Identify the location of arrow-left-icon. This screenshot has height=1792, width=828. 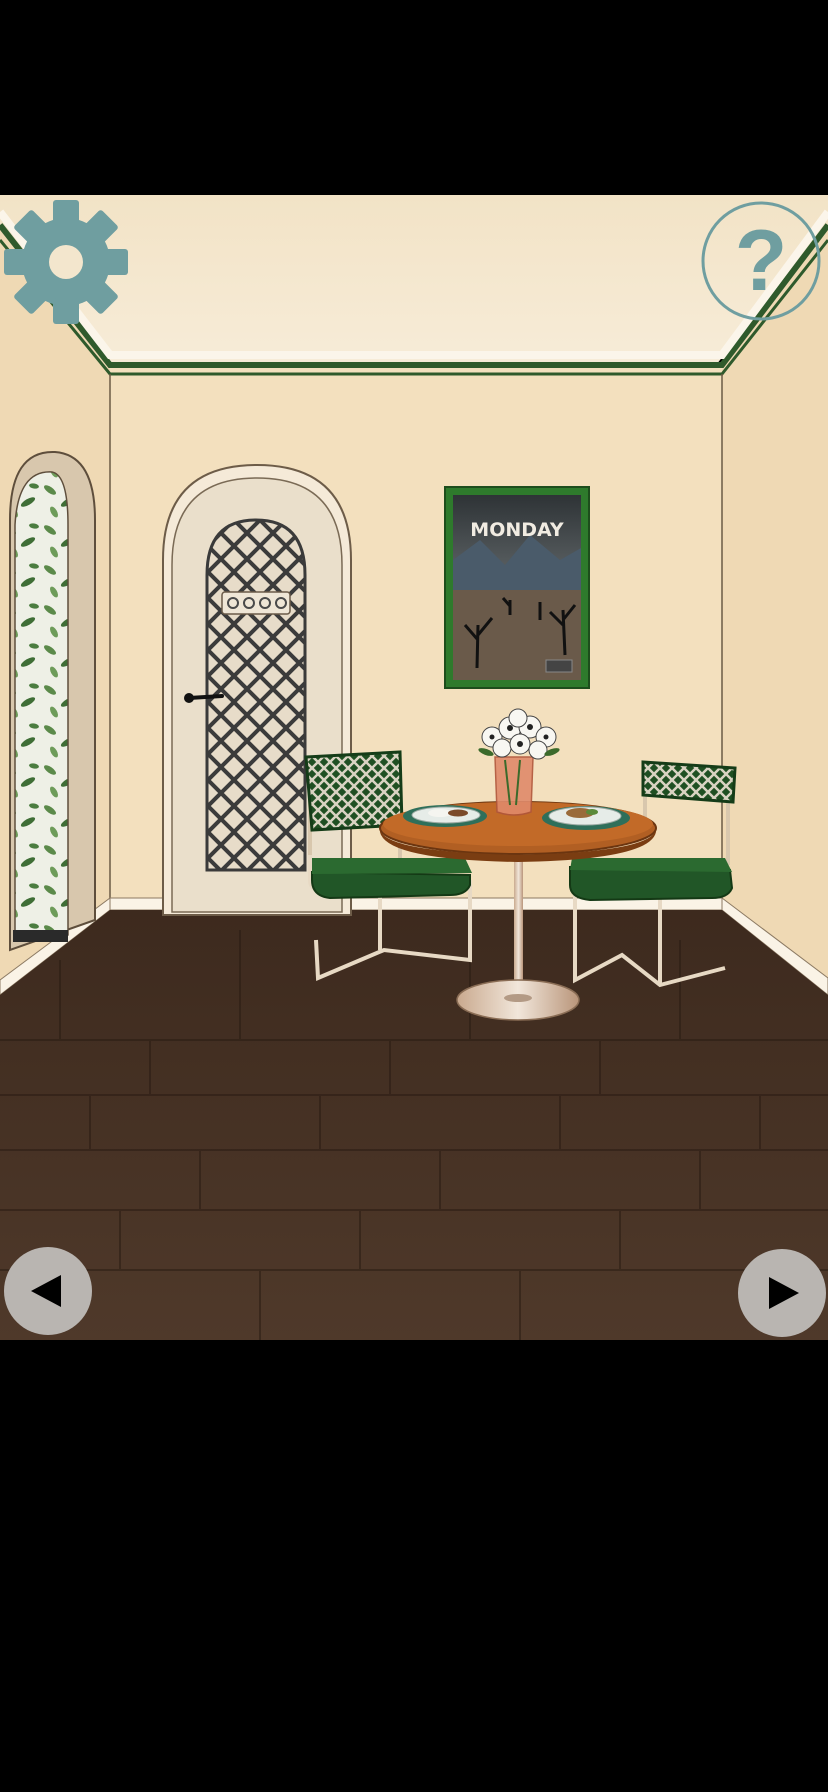
(48, 1291).